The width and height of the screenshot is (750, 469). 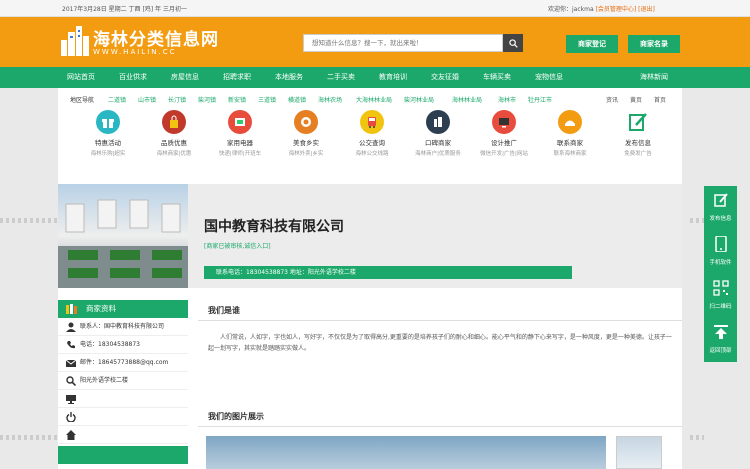 I want to click on sidebar-row: 联系人：国中教育科技有限公司, so click(x=123, y=327).